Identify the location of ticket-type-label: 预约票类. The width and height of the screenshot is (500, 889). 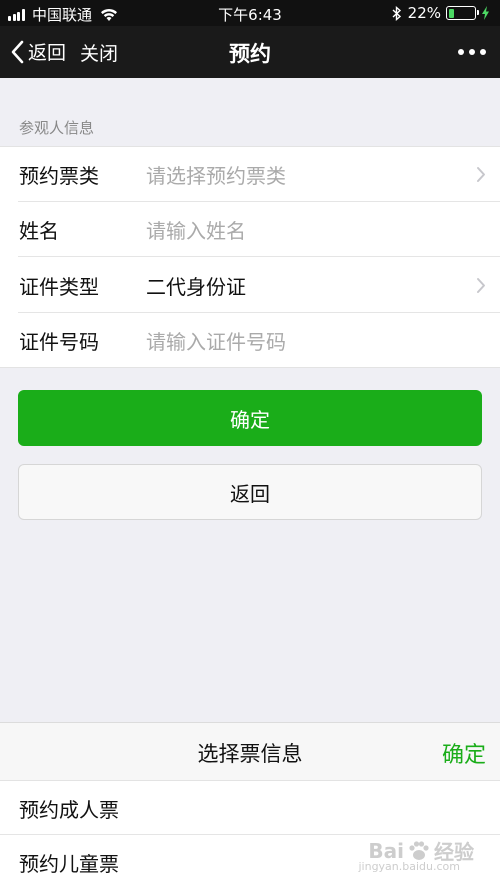
(59, 176).